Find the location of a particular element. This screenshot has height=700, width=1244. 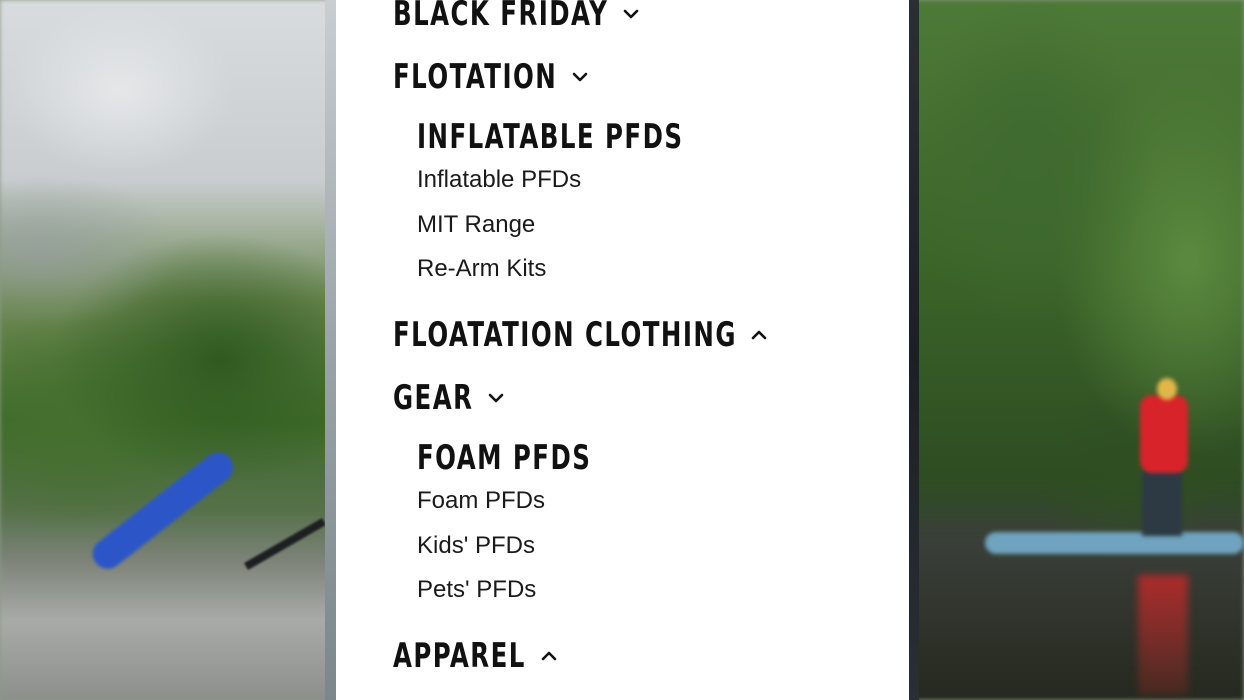

menu-category-apparel: APPAREL is located at coordinates (475, 656).